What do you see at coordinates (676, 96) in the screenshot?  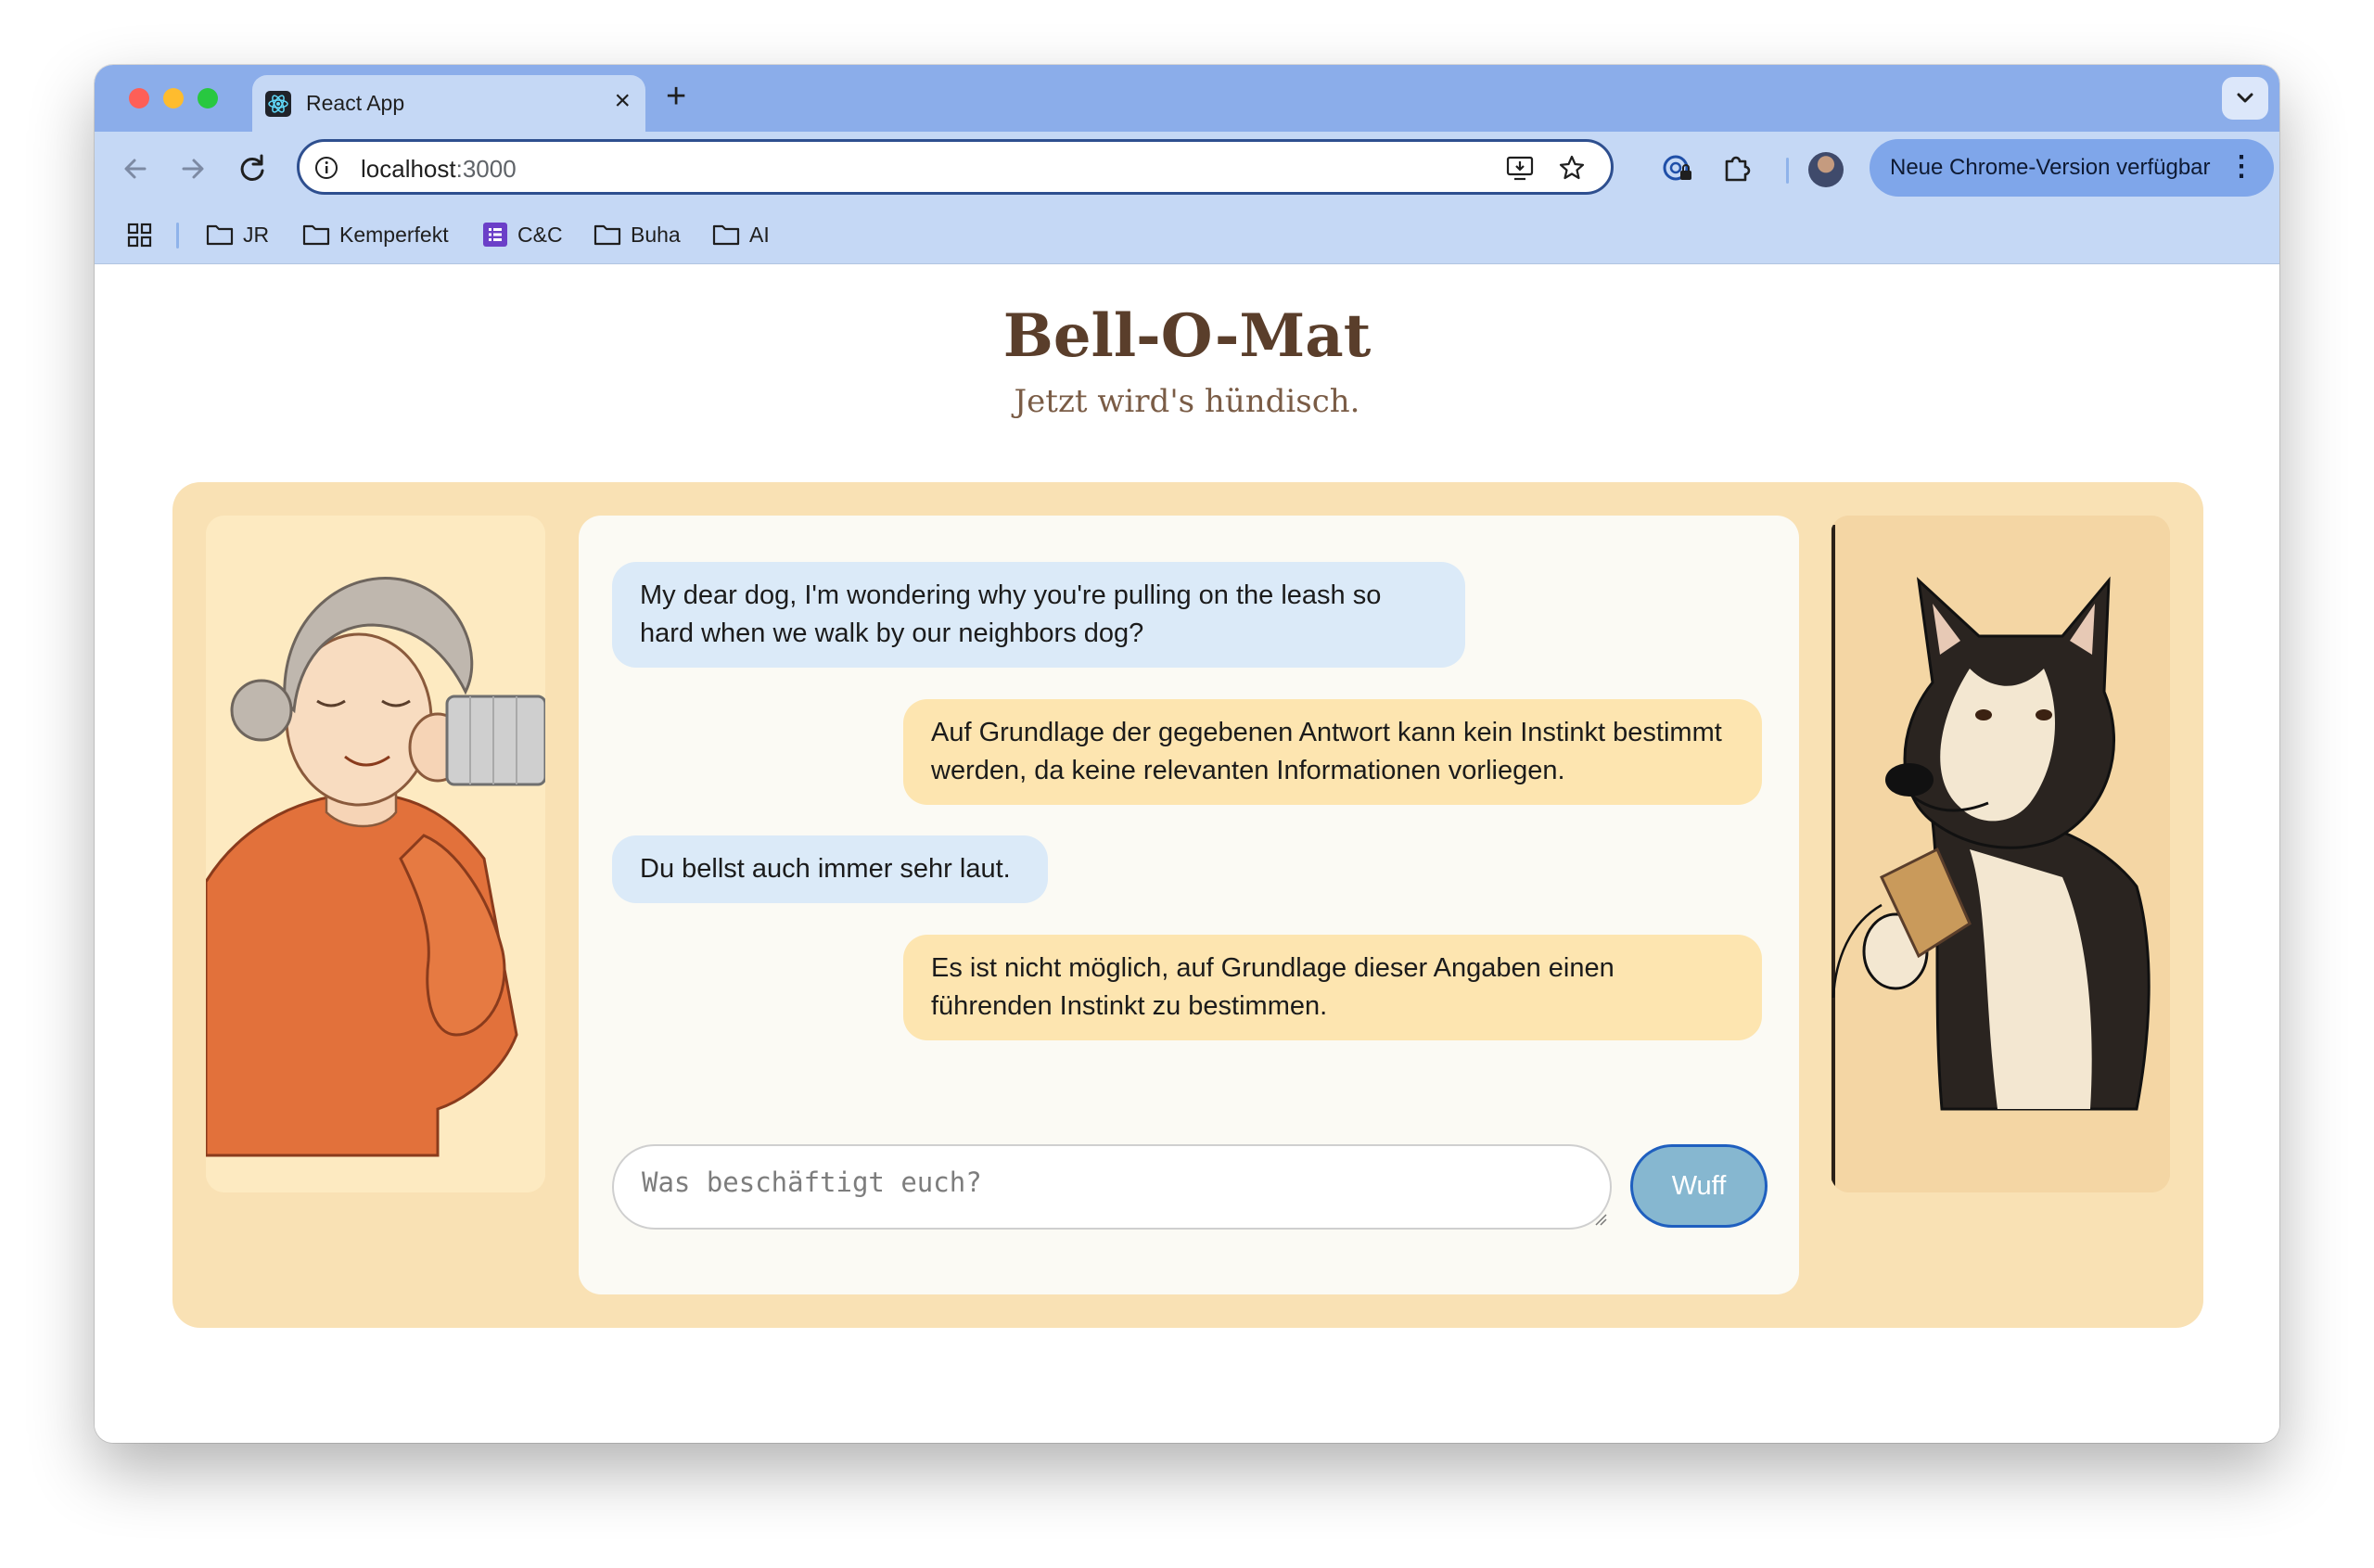 I see `new-tab-button: +` at bounding box center [676, 96].